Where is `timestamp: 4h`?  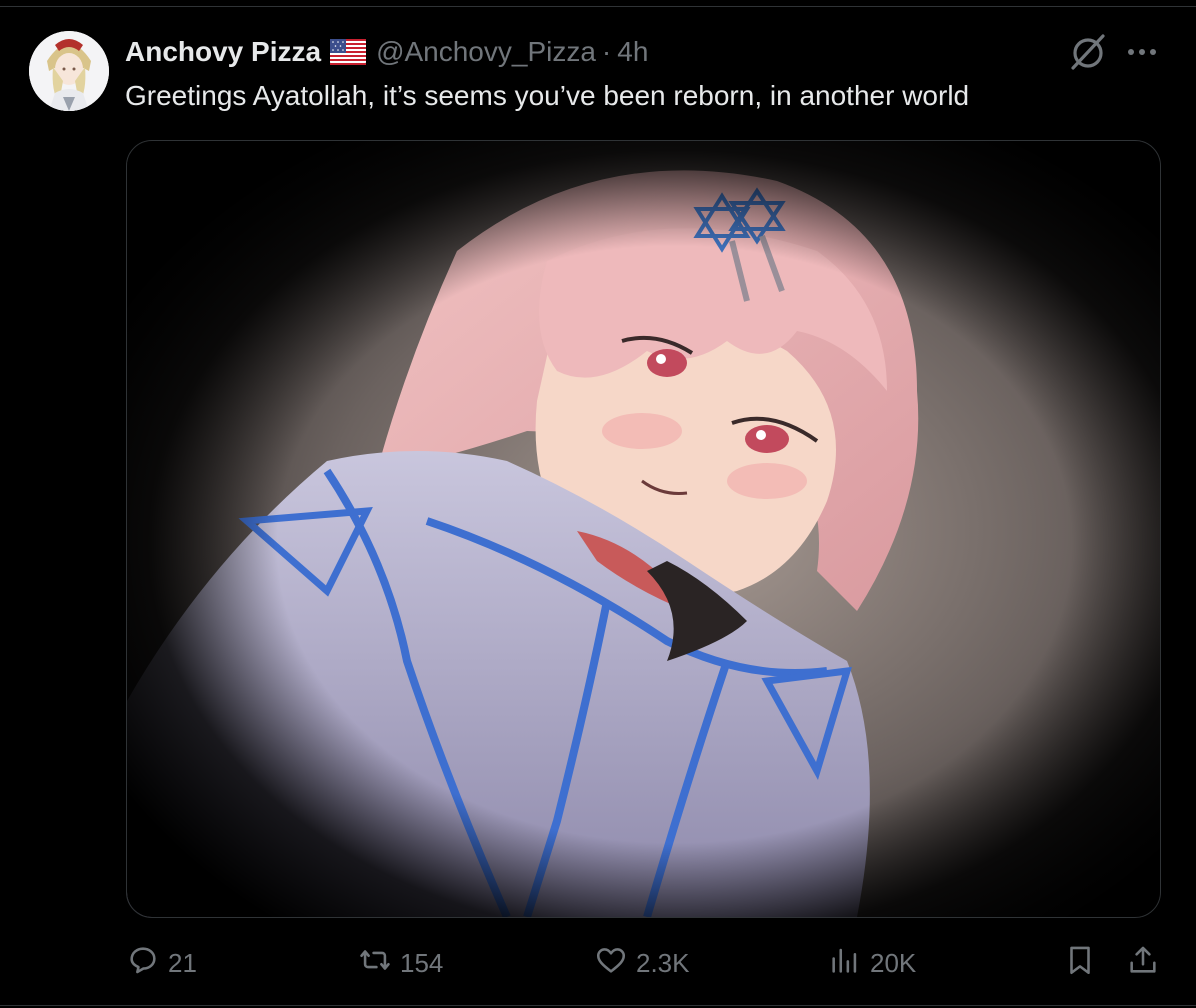
timestamp: 4h is located at coordinates (632, 52).